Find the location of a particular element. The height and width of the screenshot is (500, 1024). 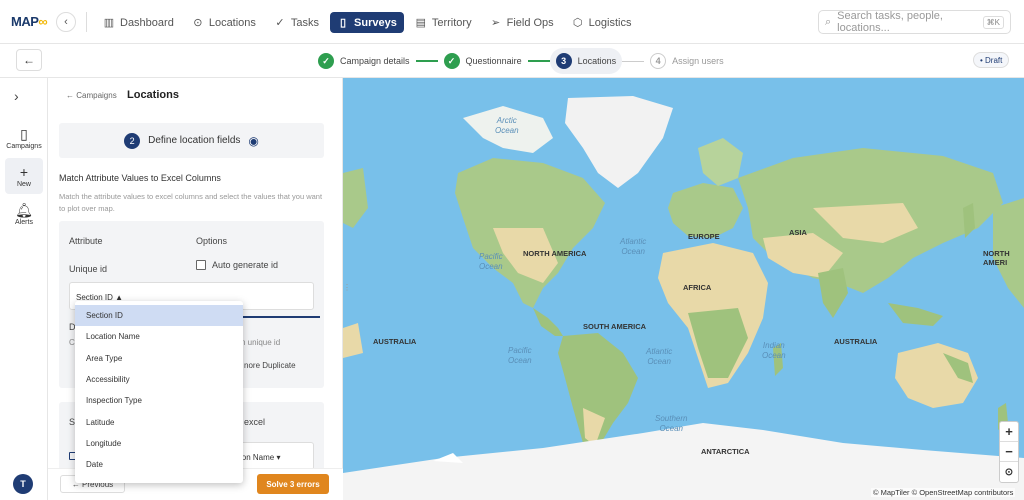

dropdown-option: Inspection Type is located at coordinates (159, 400).